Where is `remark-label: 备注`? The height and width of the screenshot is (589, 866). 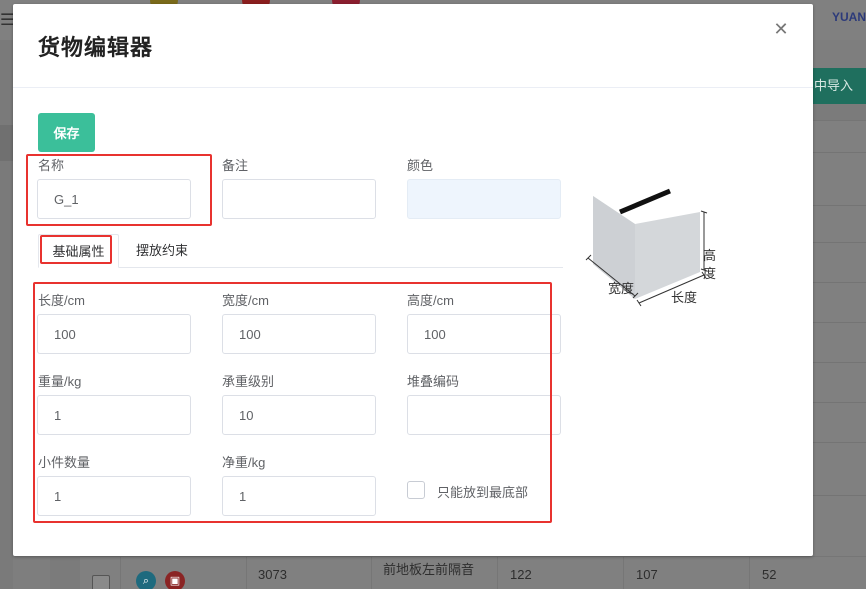
remark-label: 备注 is located at coordinates (235, 165).